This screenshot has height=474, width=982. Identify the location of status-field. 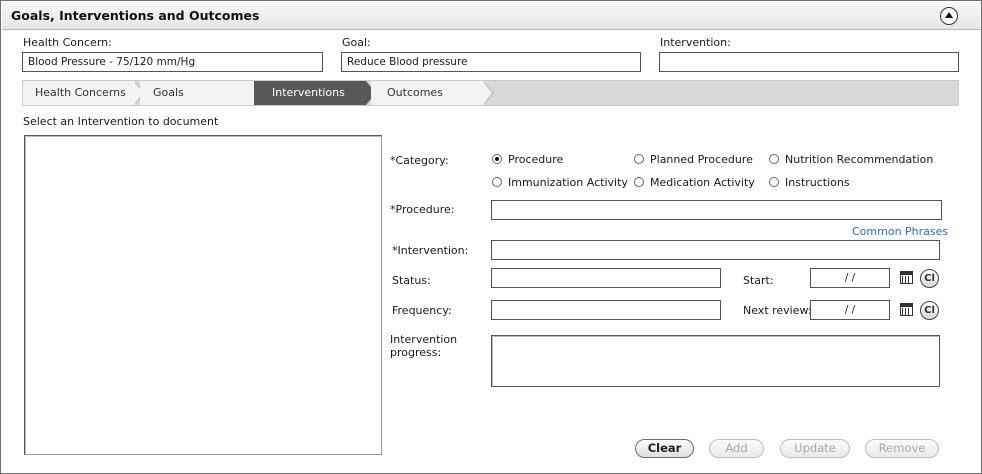
(606, 278).